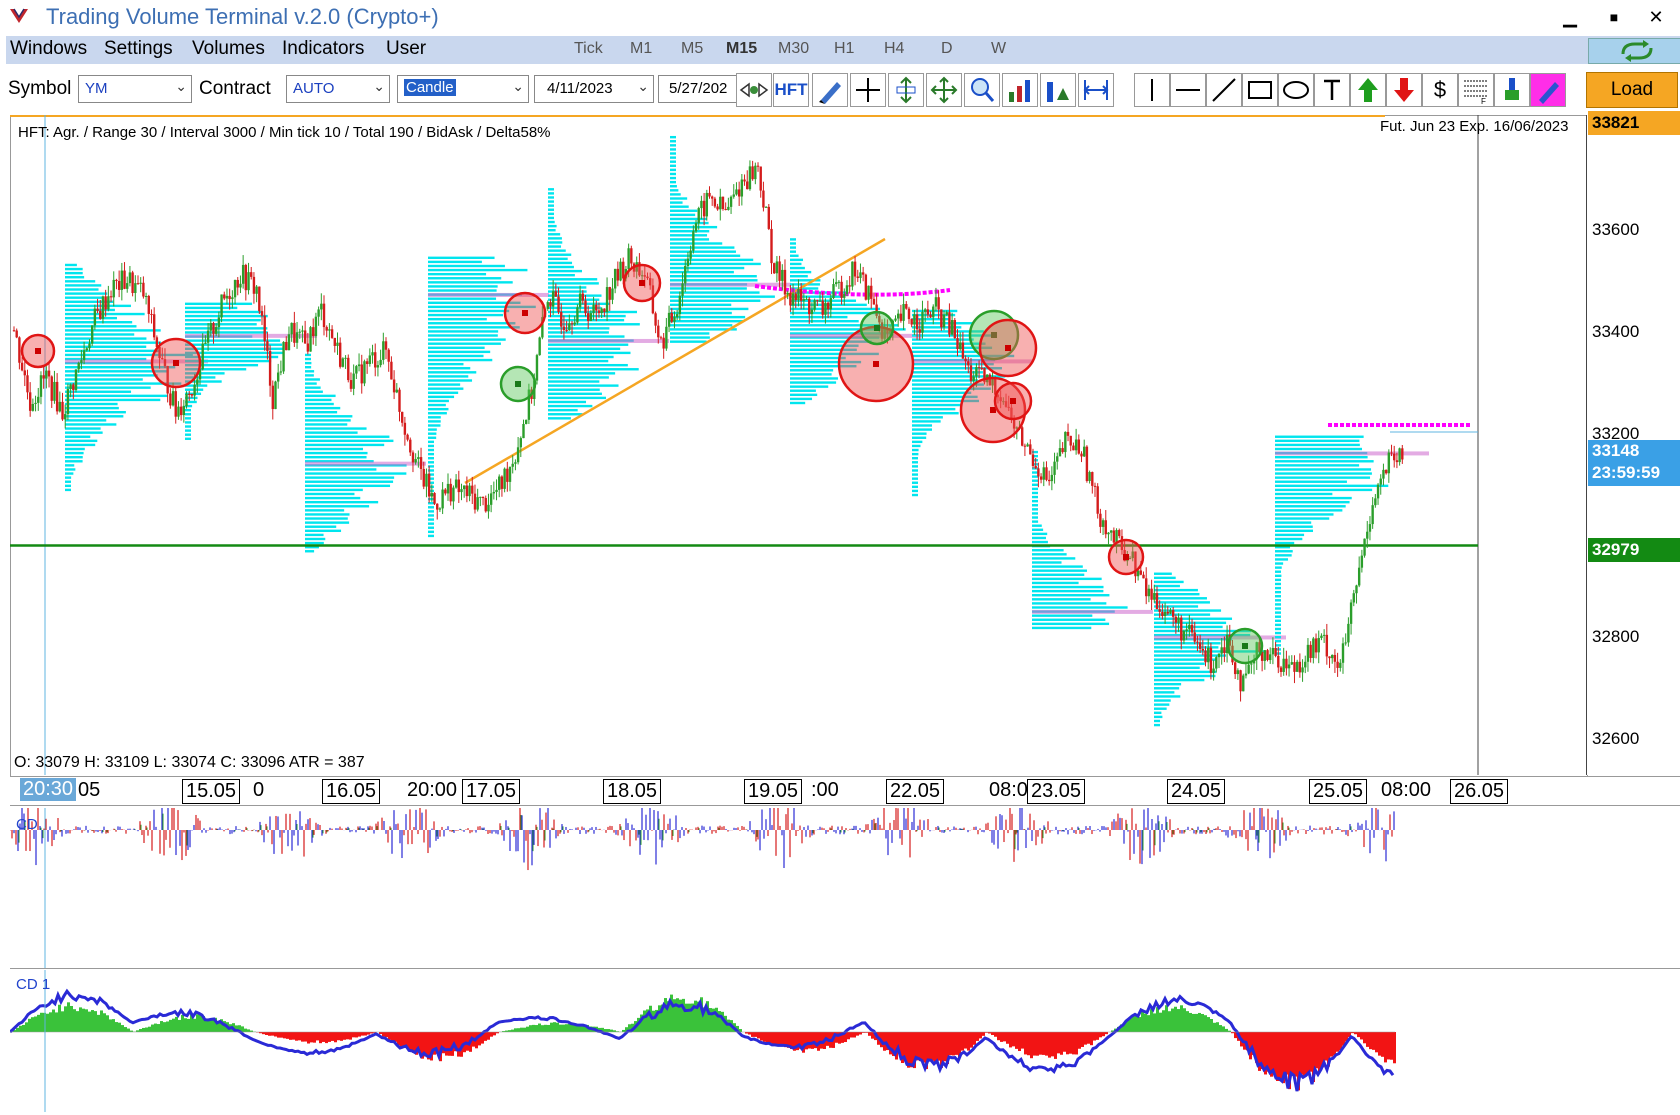 The image size is (1680, 1115). I want to click on arrow-down-button, so click(1404, 90).